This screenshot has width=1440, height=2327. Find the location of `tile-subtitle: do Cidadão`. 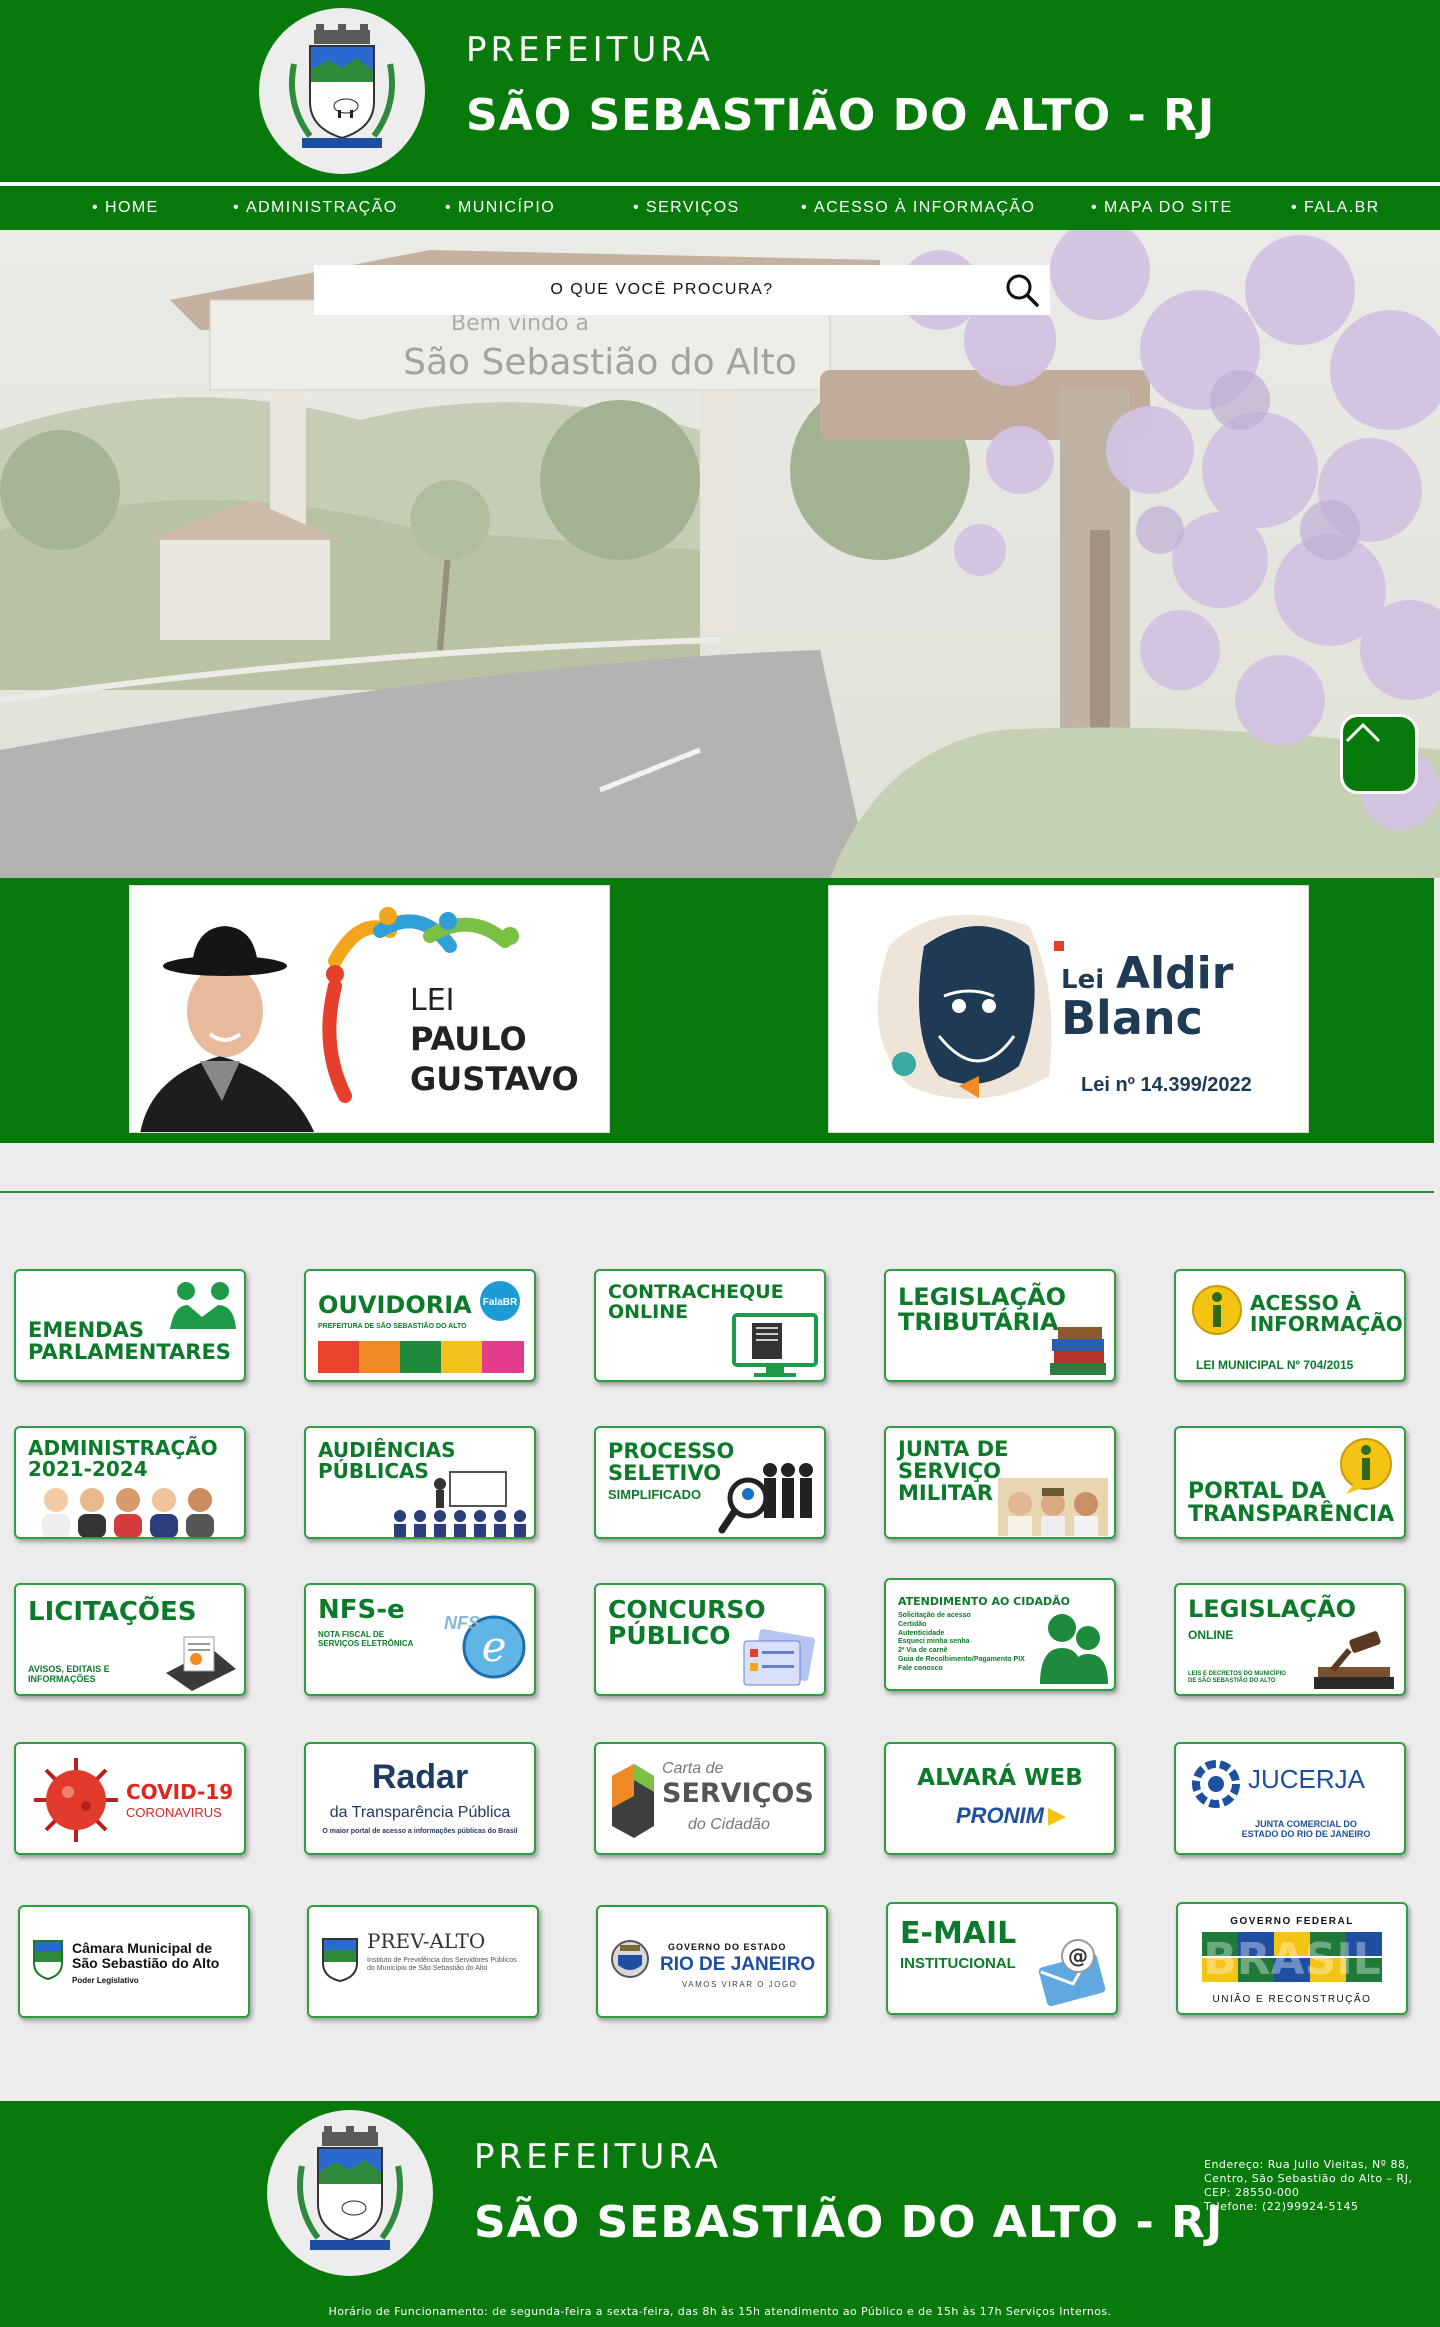

tile-subtitle: do Cidadão is located at coordinates (729, 1824).